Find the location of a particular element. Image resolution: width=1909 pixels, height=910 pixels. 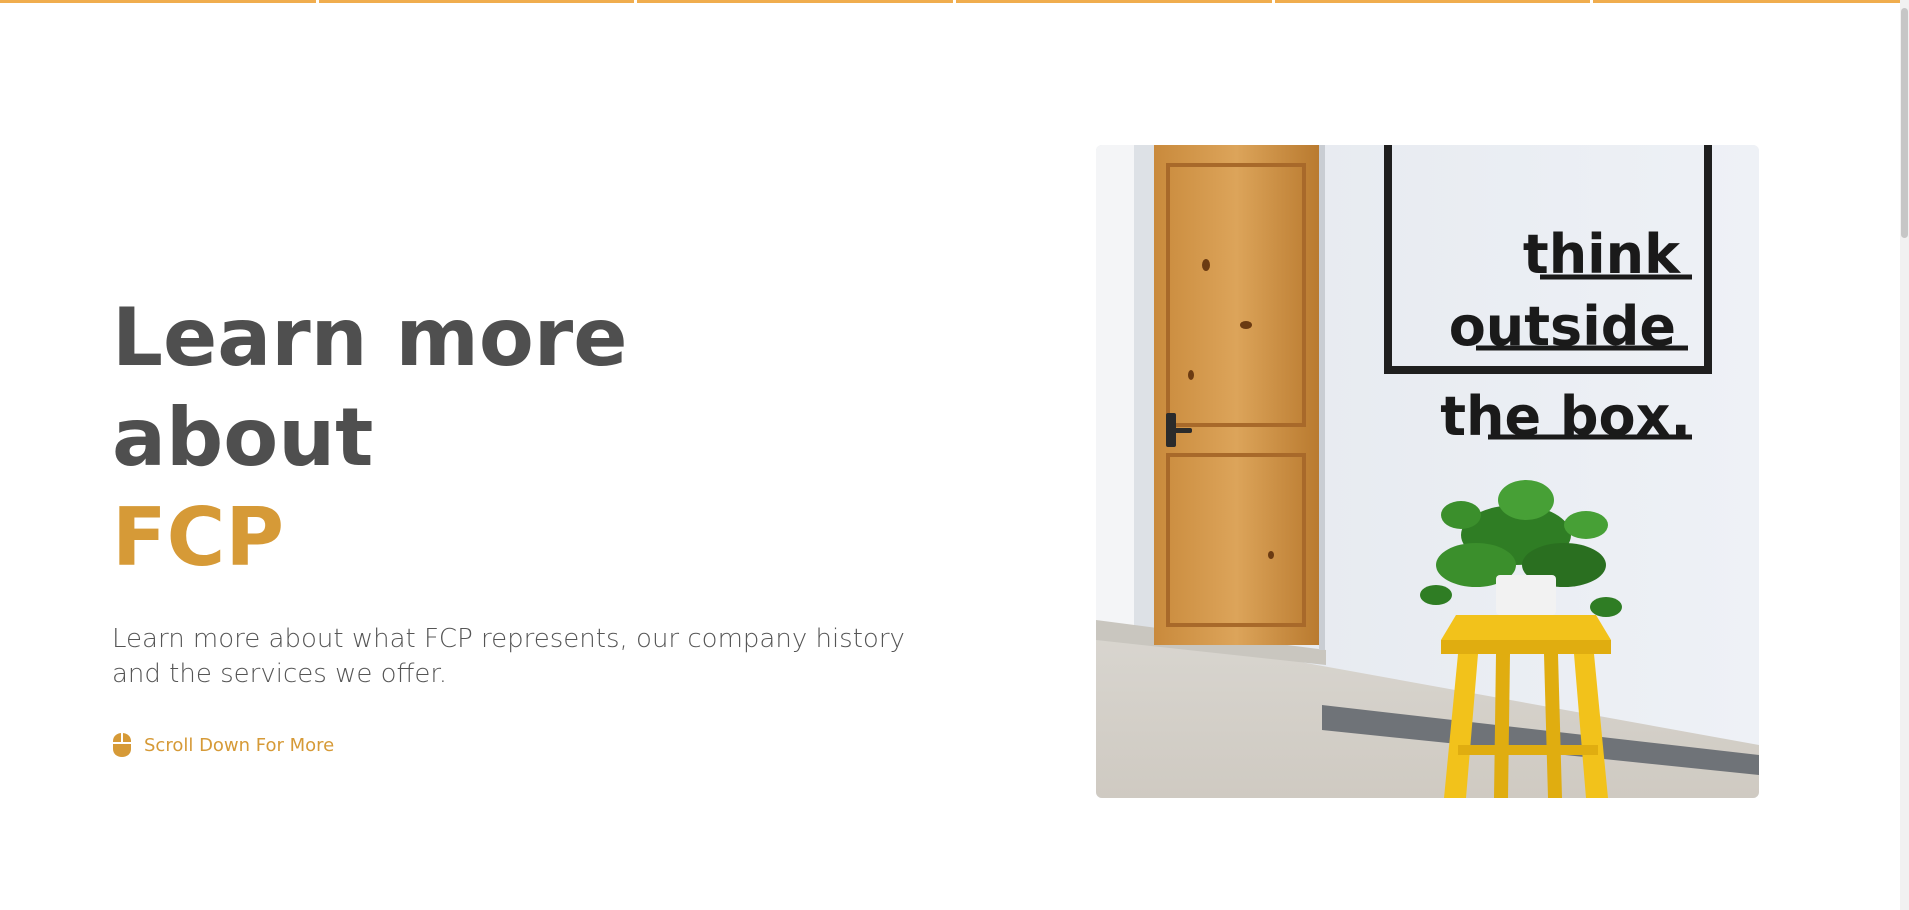

page-title: Learn more about FCP is located at coordinates (512, 438).